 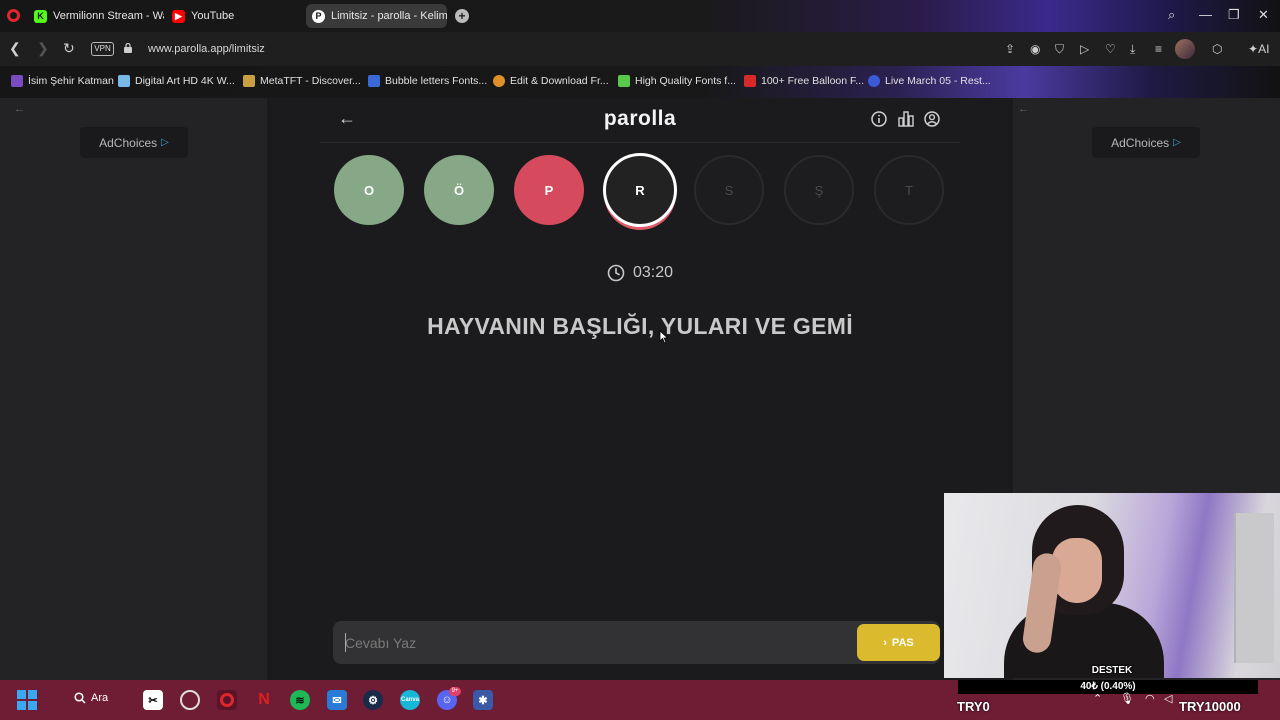 I want to click on url-field: www.parolla.app/limitsiz, so click(x=206, y=49).